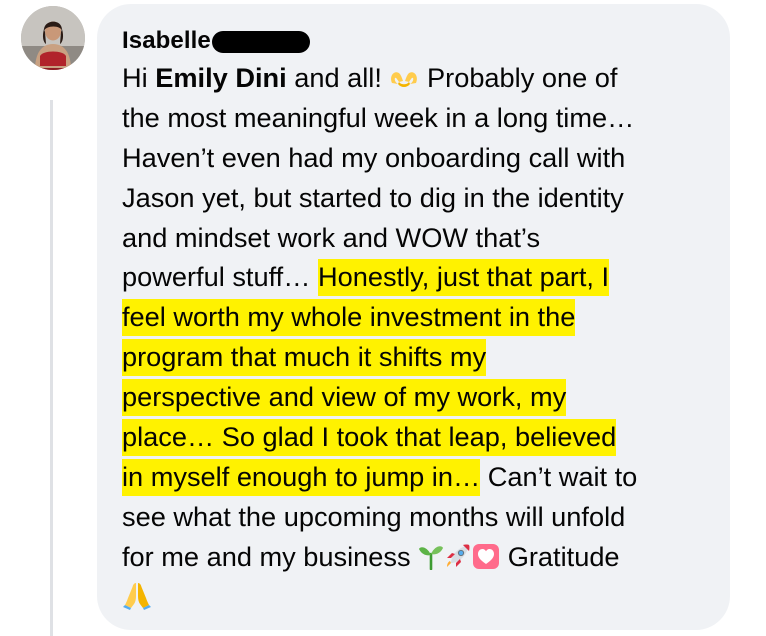 The width and height of the screenshot is (766, 636). What do you see at coordinates (559, 476) in the screenshot?
I see `comment-text-segment: Can’t wait to` at bounding box center [559, 476].